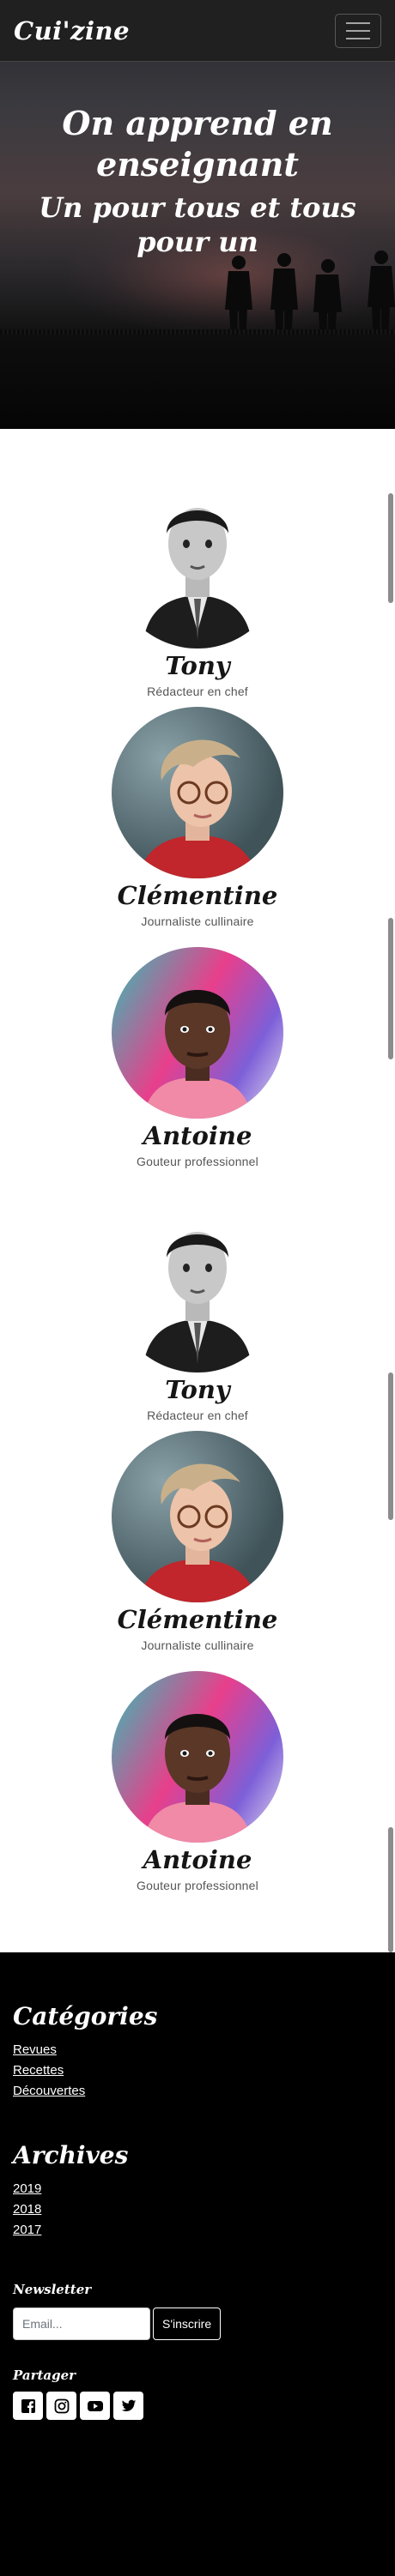 Image resolution: width=395 pixels, height=2576 pixels. I want to click on menu-toggle-button, so click(358, 30).